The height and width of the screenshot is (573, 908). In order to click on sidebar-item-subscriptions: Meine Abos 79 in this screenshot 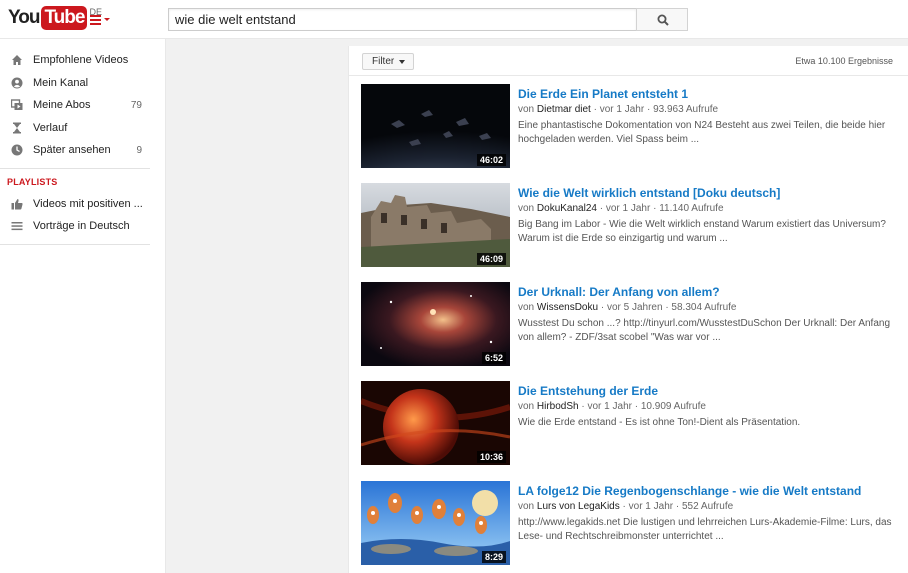, I will do `click(83, 105)`.